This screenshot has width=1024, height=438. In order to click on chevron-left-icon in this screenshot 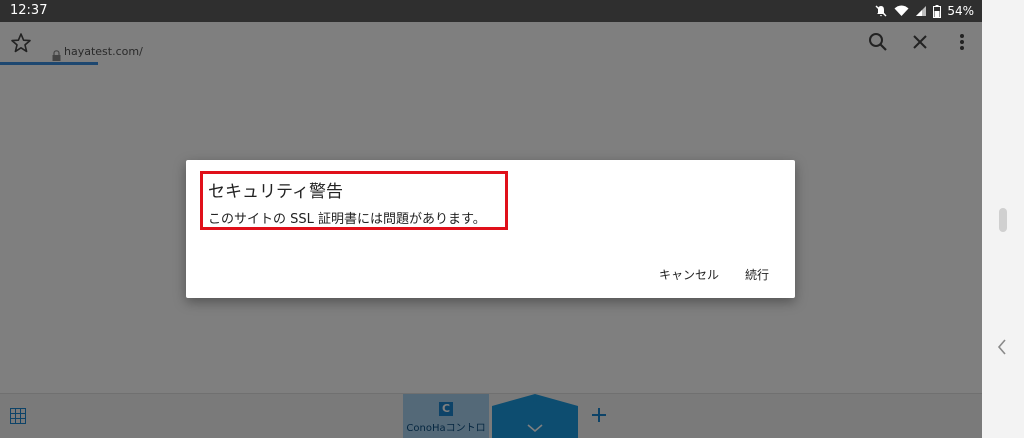, I will do `click(1002, 349)`.